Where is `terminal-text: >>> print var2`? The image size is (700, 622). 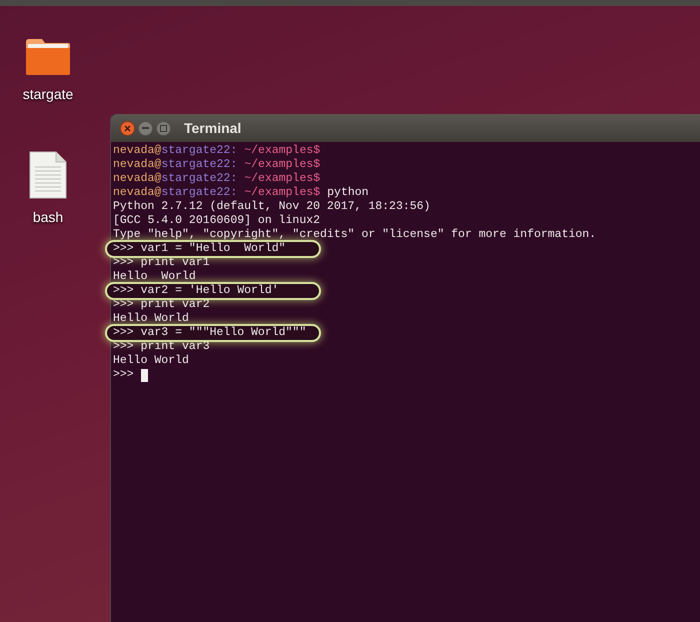 terminal-text: >>> print var2 is located at coordinates (161, 305).